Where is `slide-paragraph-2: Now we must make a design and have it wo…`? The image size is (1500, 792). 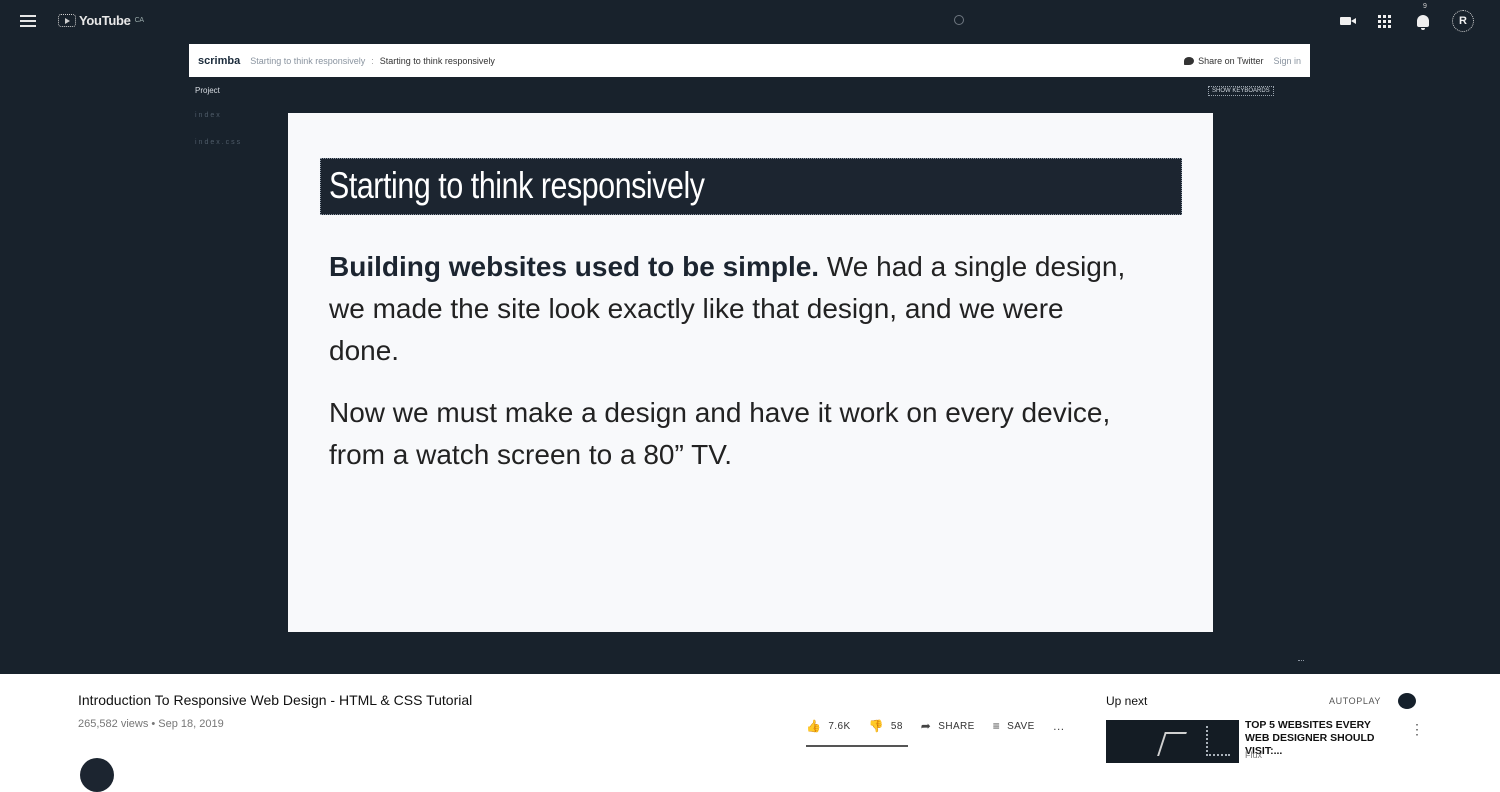 slide-paragraph-2: Now we must make a design and have it wo… is located at coordinates (720, 433).